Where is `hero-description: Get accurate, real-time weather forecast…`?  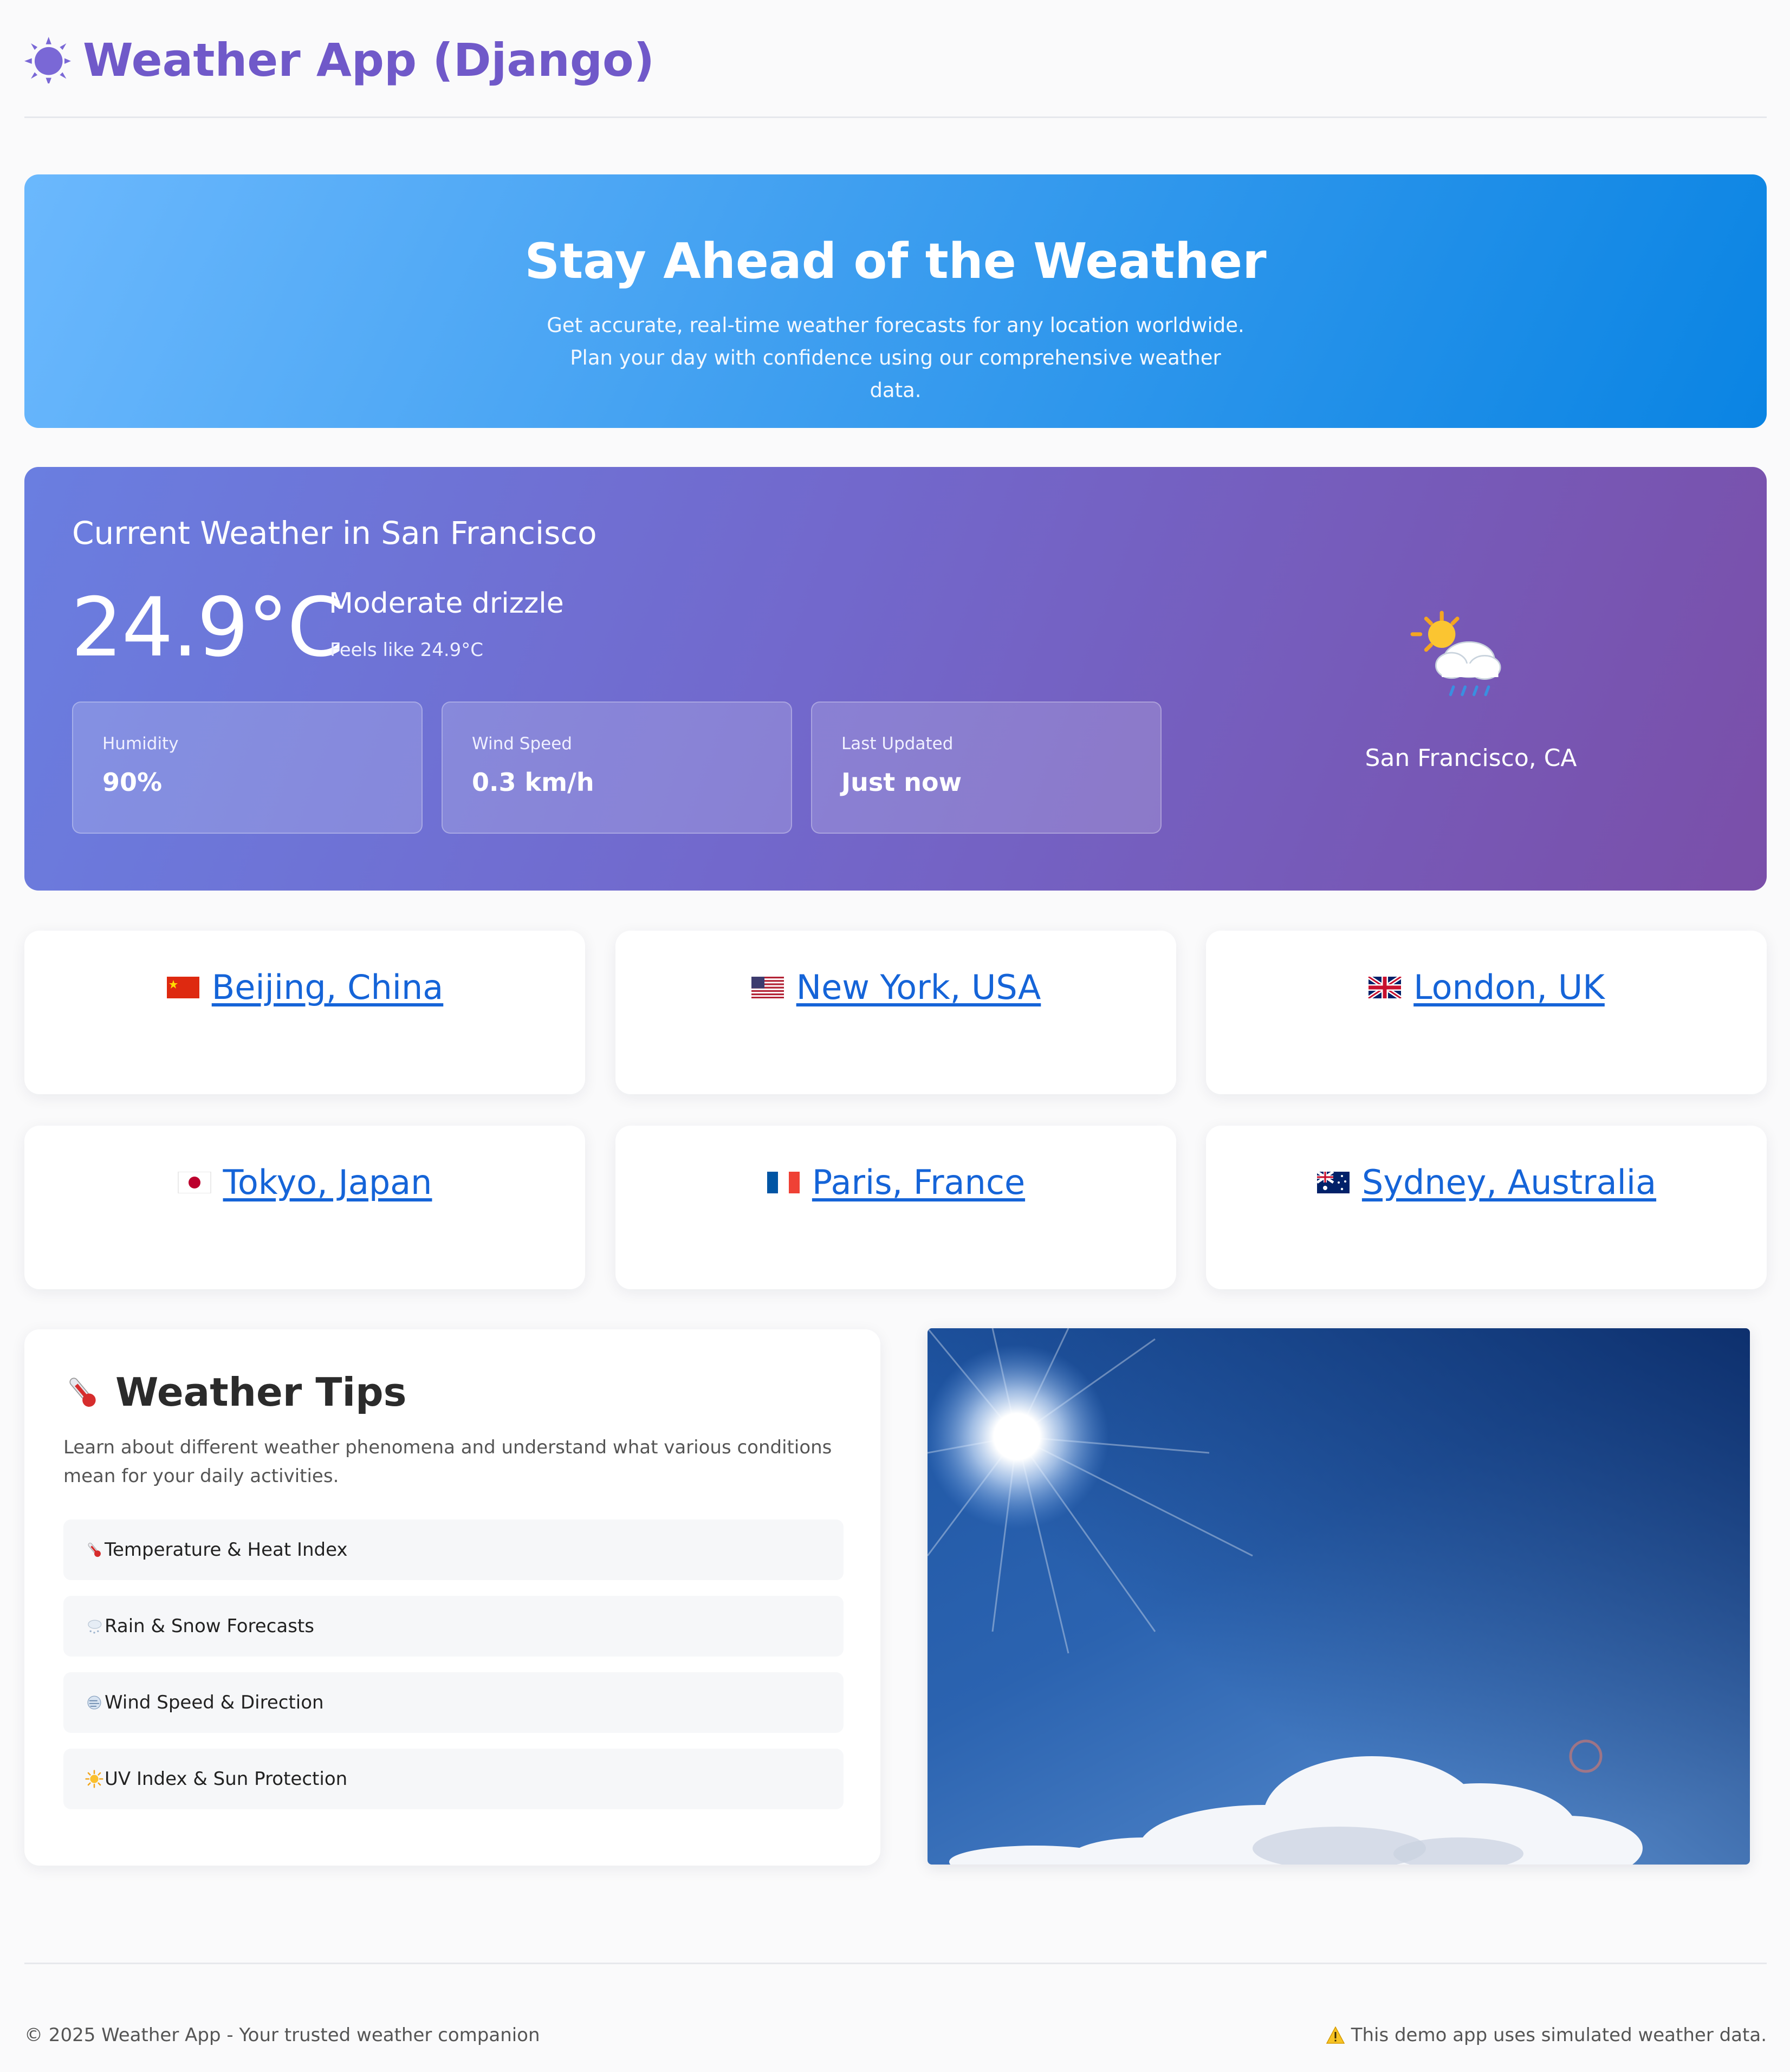 hero-description: Get accurate, real-time weather forecast… is located at coordinates (896, 358).